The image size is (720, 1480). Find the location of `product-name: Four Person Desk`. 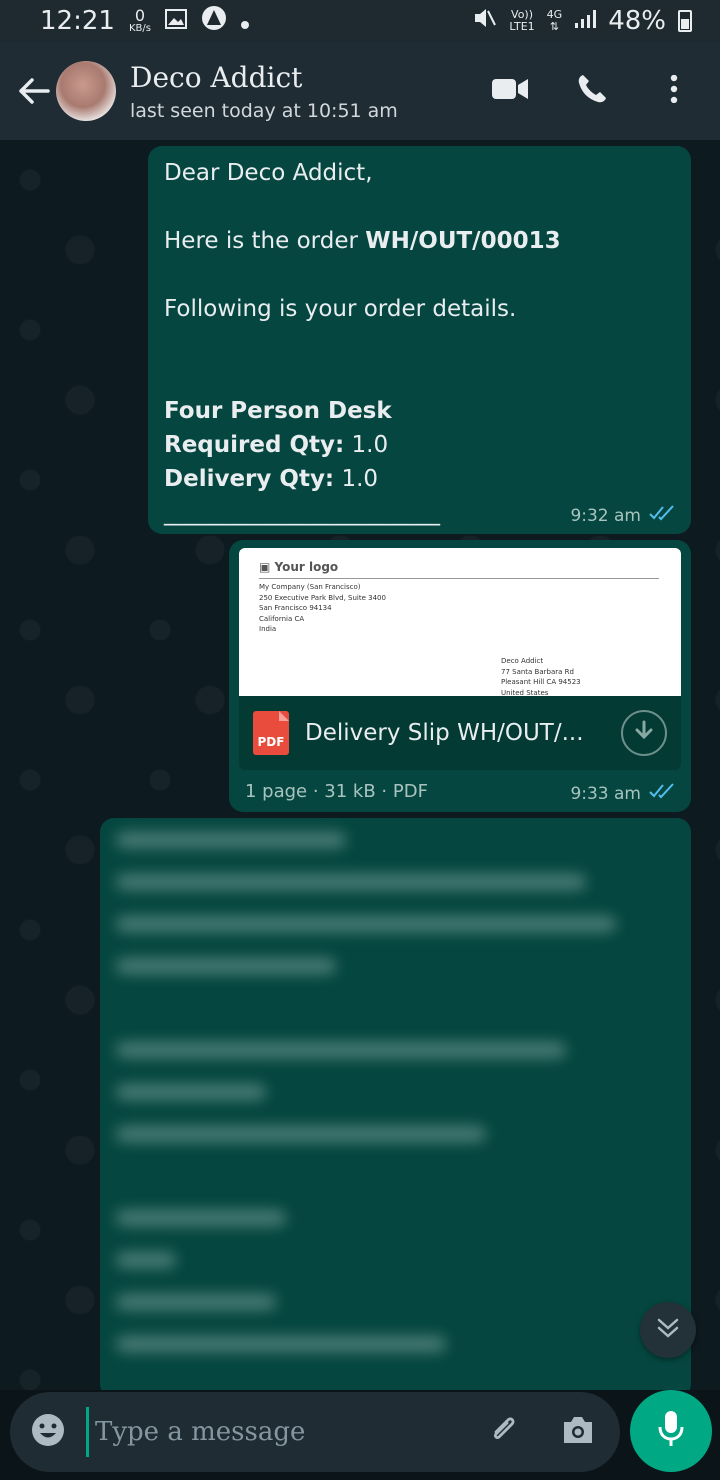

product-name: Four Person Desk is located at coordinates (278, 411).